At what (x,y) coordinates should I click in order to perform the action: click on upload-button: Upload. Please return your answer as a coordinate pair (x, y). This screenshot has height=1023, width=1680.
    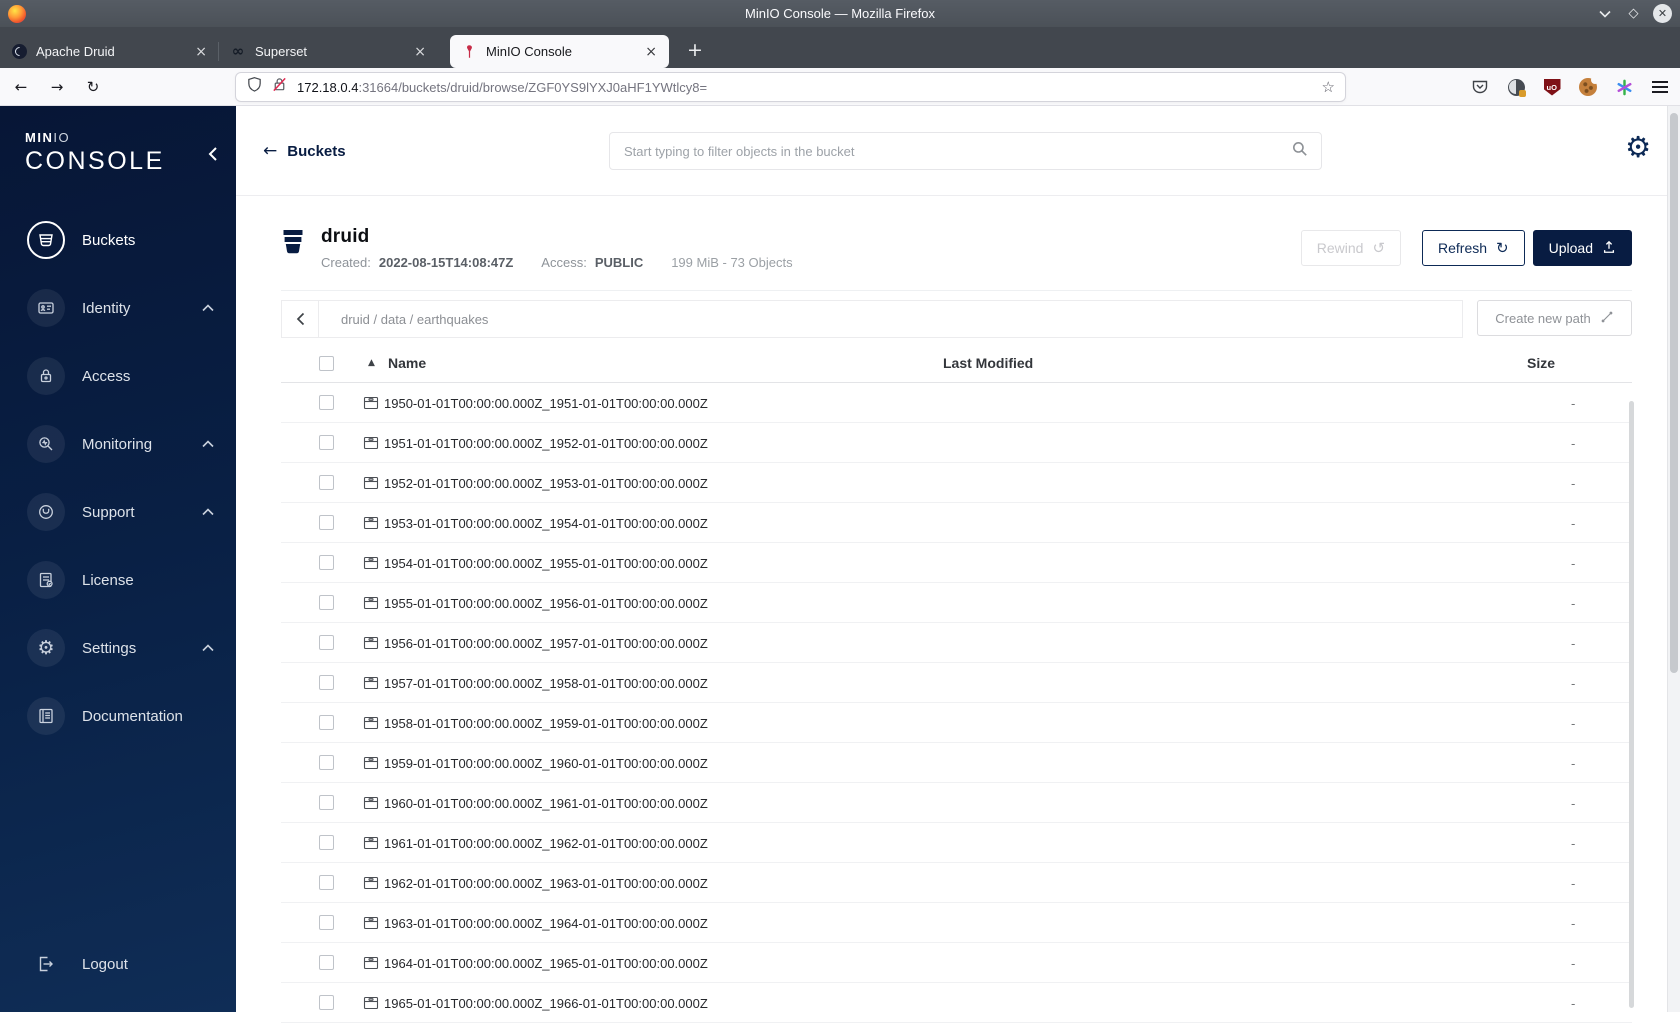
    Looking at the image, I should click on (1582, 248).